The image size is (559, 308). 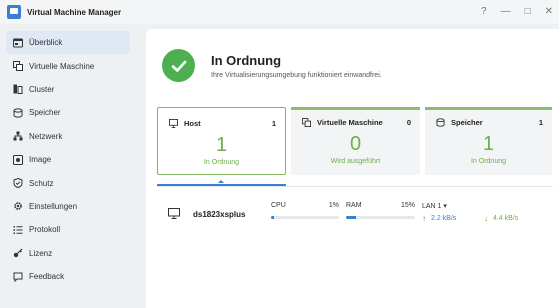 I want to click on vm-card: Virtuelle Maschine 0 0 Wird ausgeführt, so click(x=355, y=141).